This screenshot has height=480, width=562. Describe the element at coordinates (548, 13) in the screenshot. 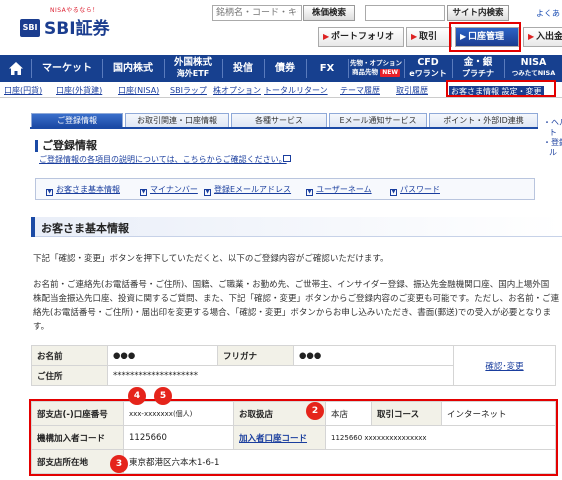

I see `faq-link: よくあ` at that location.